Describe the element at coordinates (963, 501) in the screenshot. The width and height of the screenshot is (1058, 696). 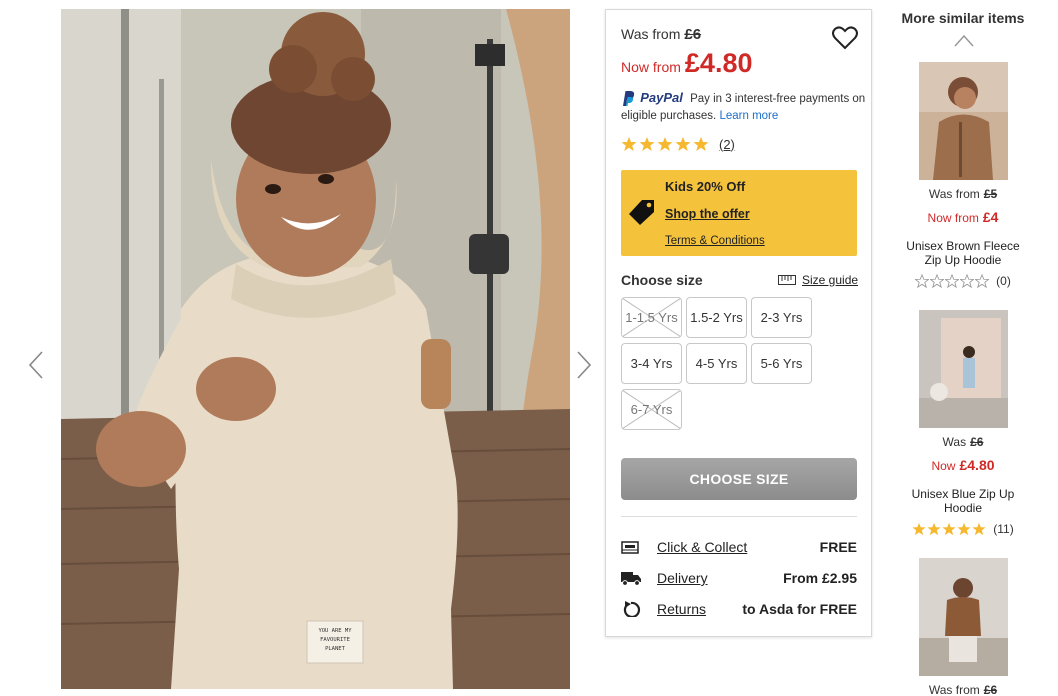
I see `similar-item-name: Unisex Blue Zip Up Hoodie` at that location.